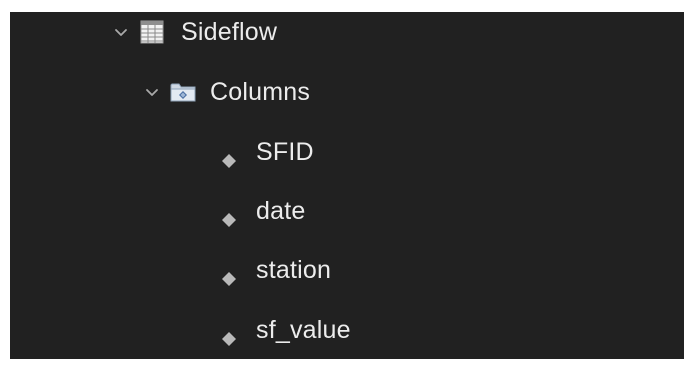 This screenshot has height=365, width=694. What do you see at coordinates (303, 329) in the screenshot?
I see `column-name: sf_value` at bounding box center [303, 329].